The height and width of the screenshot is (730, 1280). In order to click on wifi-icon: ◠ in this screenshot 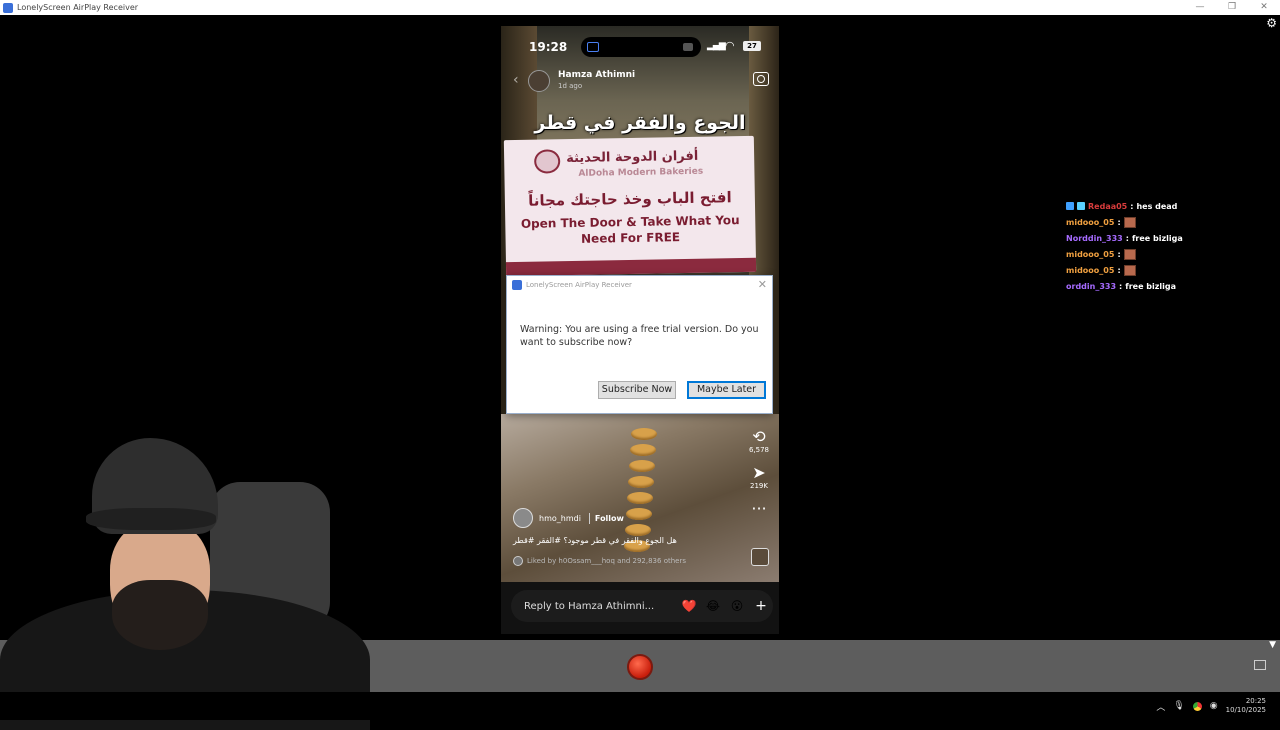, I will do `click(730, 45)`.